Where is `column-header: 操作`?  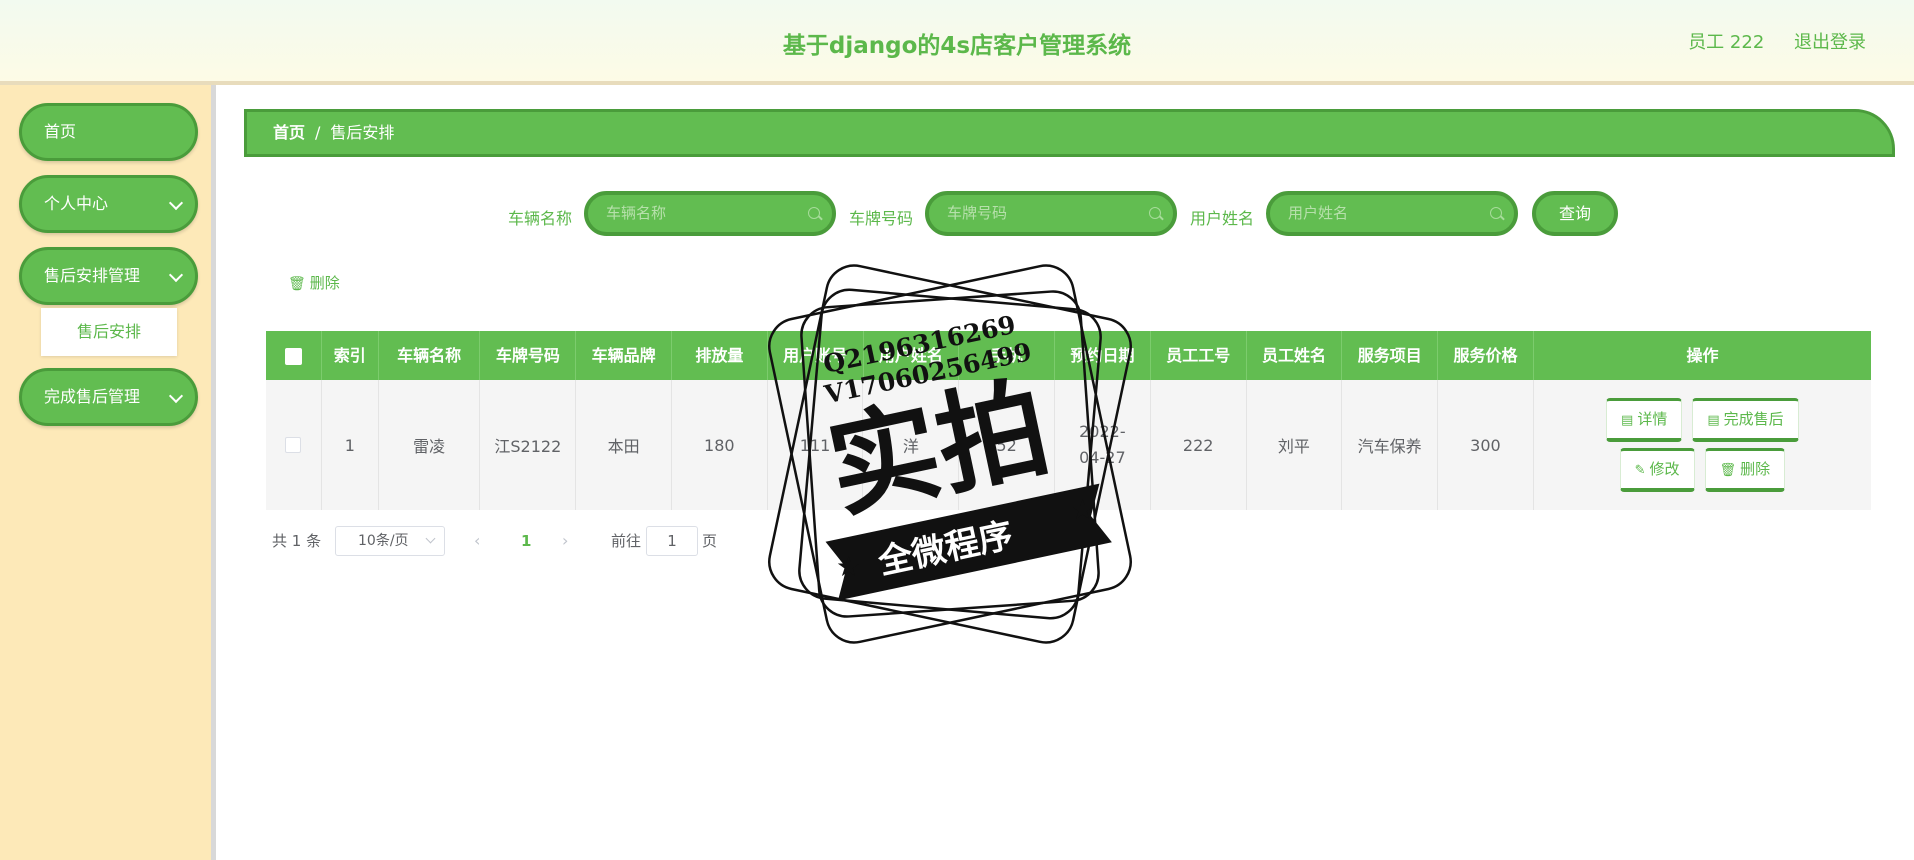
column-header: 操作 is located at coordinates (1702, 355).